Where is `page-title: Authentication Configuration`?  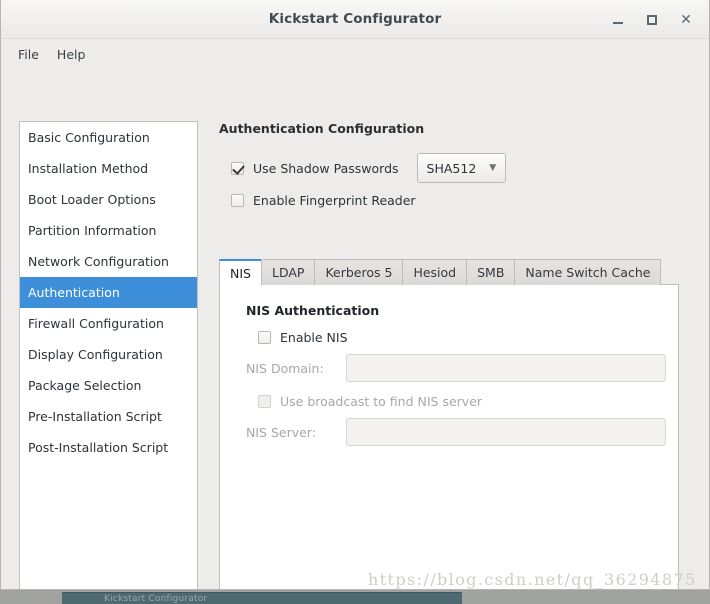 page-title: Authentication Configuration is located at coordinates (322, 128).